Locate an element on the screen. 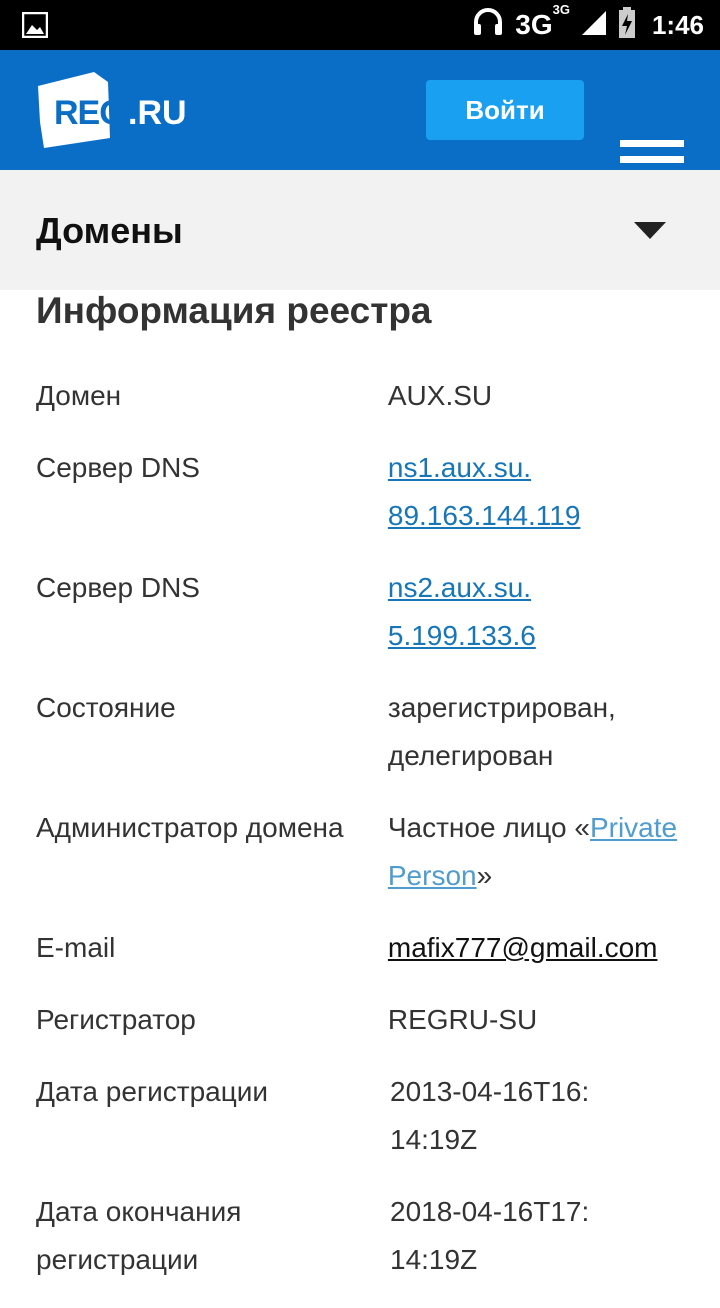  email-link: mafix777@gmail.com is located at coordinates (523, 947).